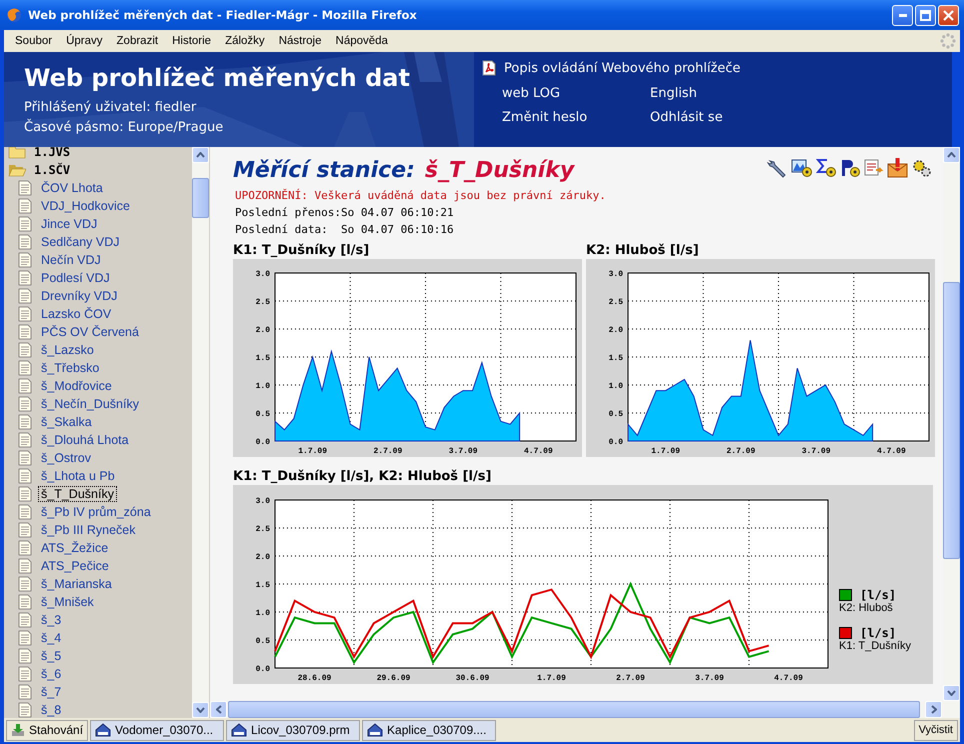 The height and width of the screenshot is (744, 964). What do you see at coordinates (52, 152) in the screenshot?
I see `folder-item: 1.JVS` at bounding box center [52, 152].